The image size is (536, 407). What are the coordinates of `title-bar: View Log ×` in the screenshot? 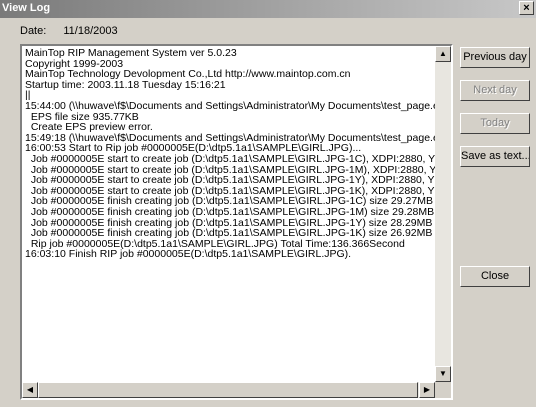 It's located at (268, 9).